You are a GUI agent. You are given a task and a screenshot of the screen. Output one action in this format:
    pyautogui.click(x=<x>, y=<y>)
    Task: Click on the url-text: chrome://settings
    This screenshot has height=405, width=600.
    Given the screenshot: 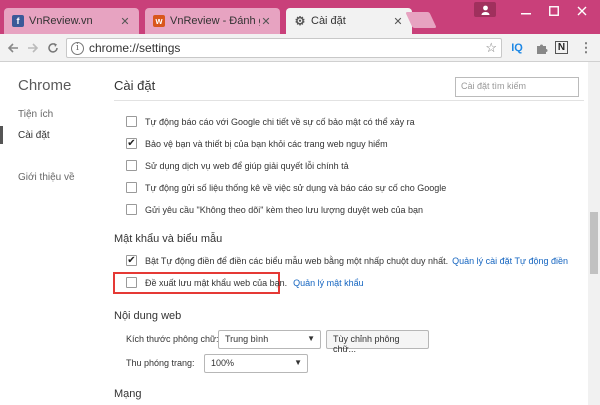 What is the action you would take?
    pyautogui.click(x=135, y=48)
    